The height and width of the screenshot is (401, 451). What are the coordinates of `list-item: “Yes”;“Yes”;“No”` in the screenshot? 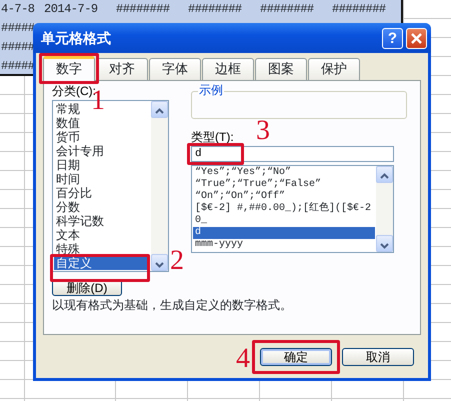 It's located at (284, 173).